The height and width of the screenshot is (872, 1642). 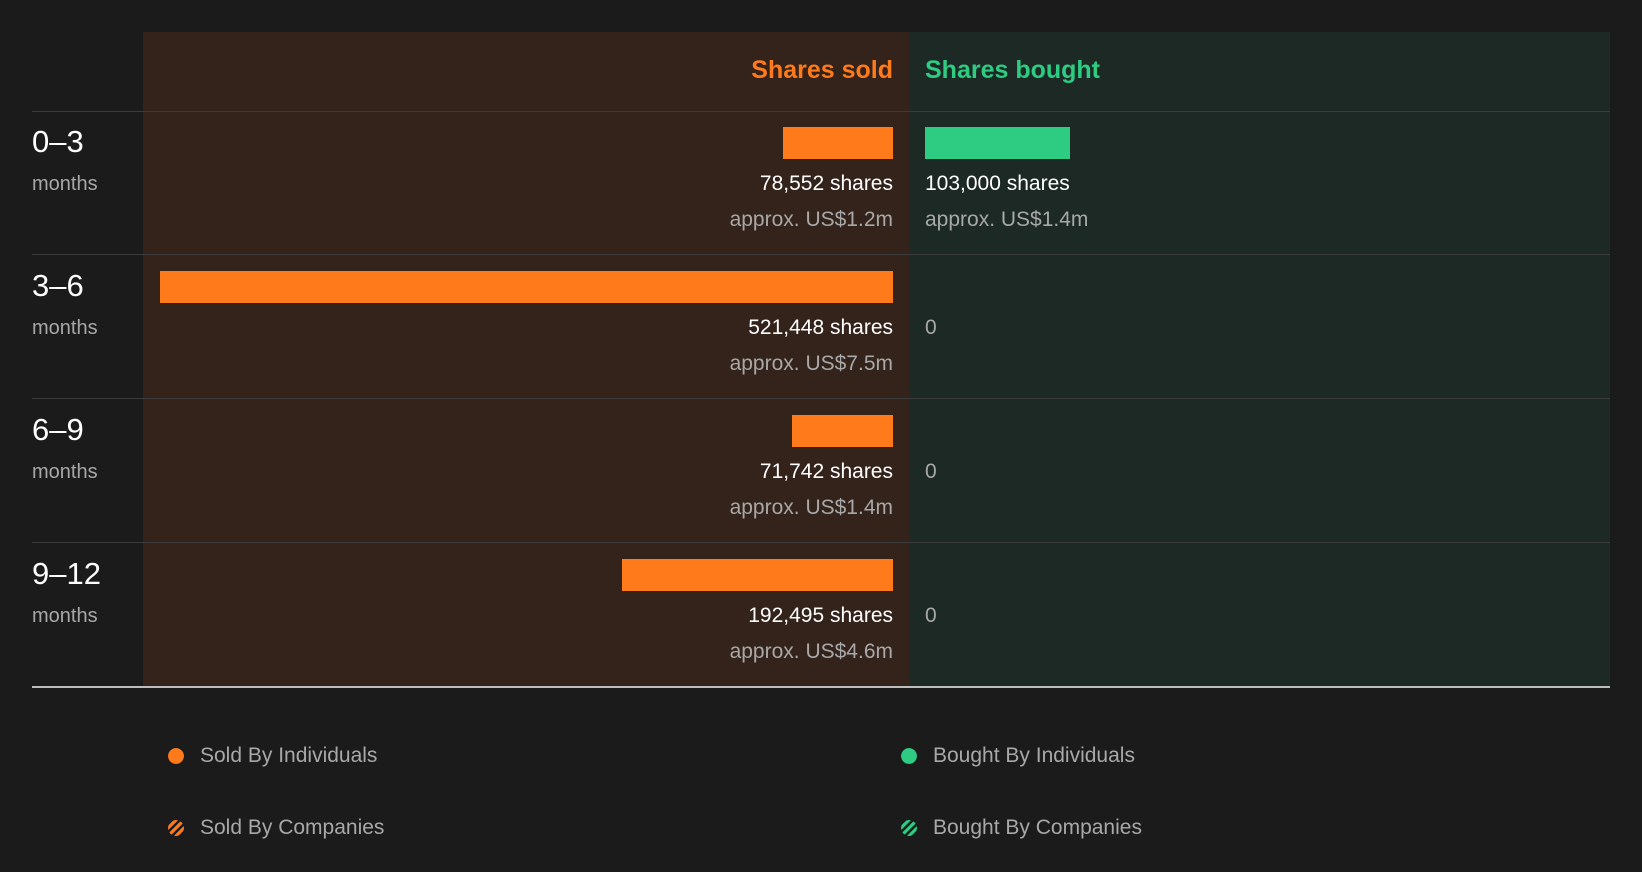 I want to click on sold-value-label: approx. US$4.6m, so click(x=811, y=651).